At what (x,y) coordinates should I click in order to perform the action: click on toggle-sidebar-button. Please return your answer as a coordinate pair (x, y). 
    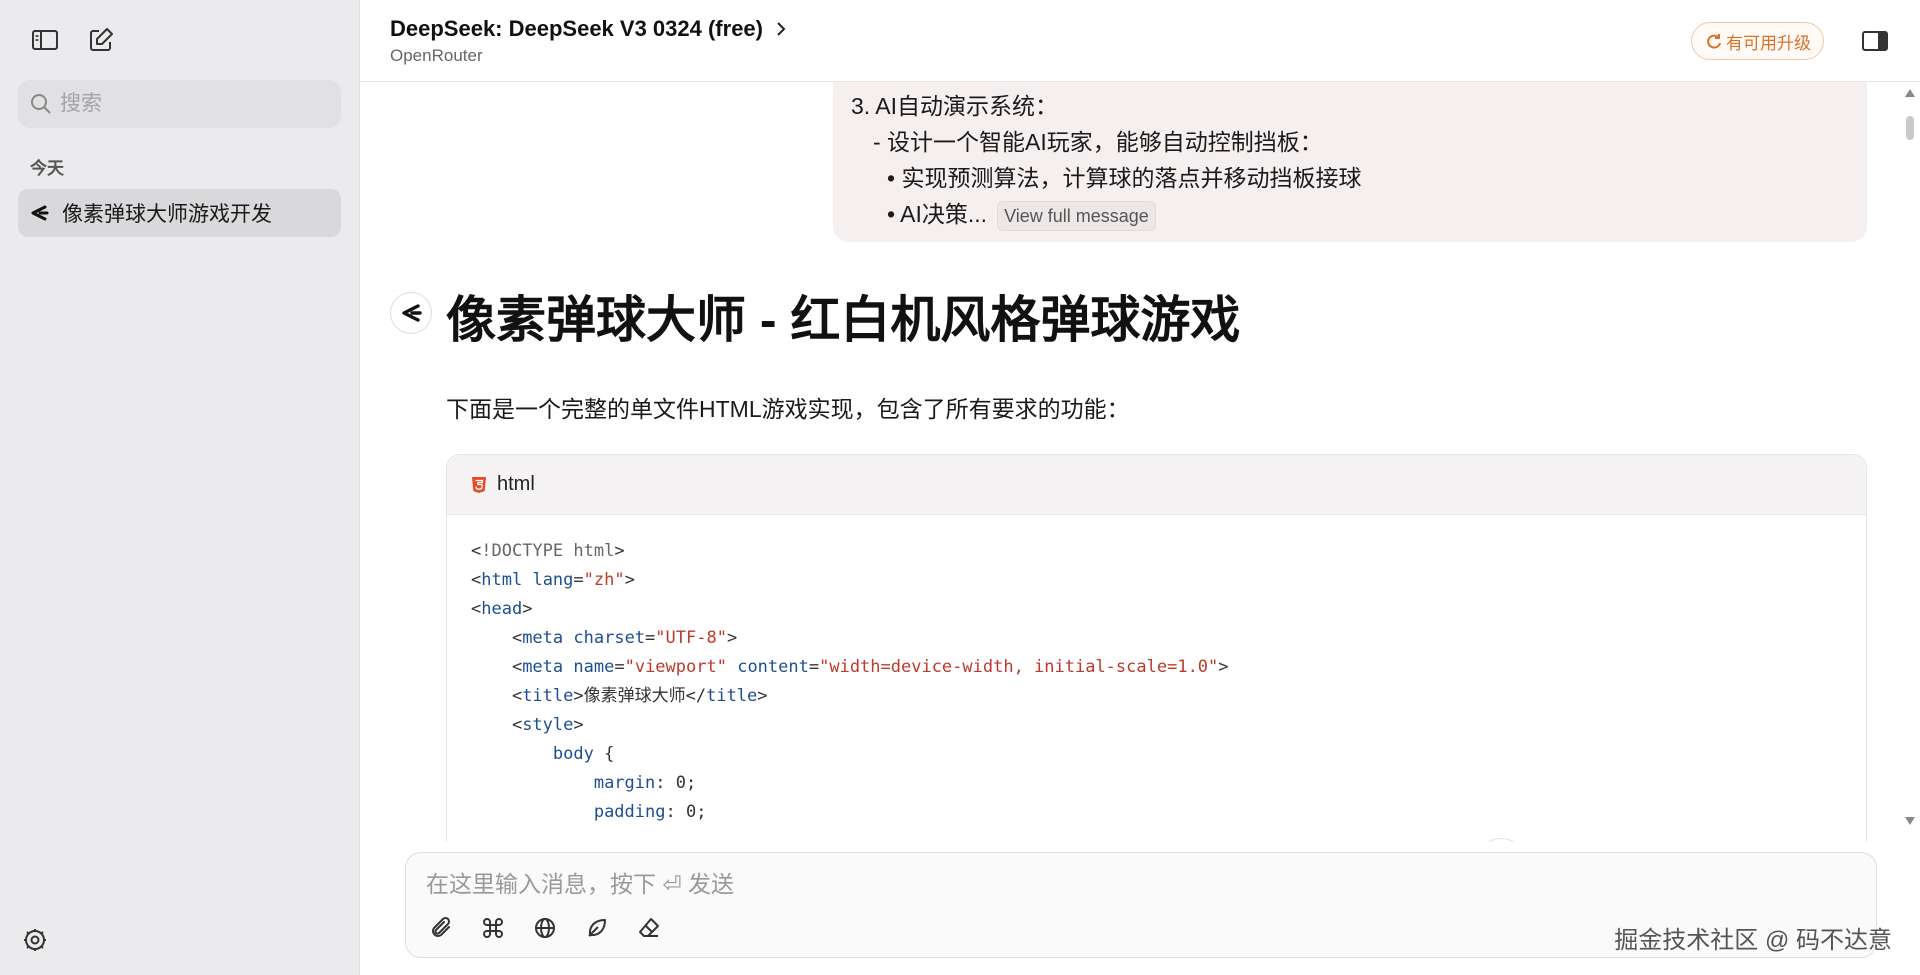
    Looking at the image, I should click on (45, 40).